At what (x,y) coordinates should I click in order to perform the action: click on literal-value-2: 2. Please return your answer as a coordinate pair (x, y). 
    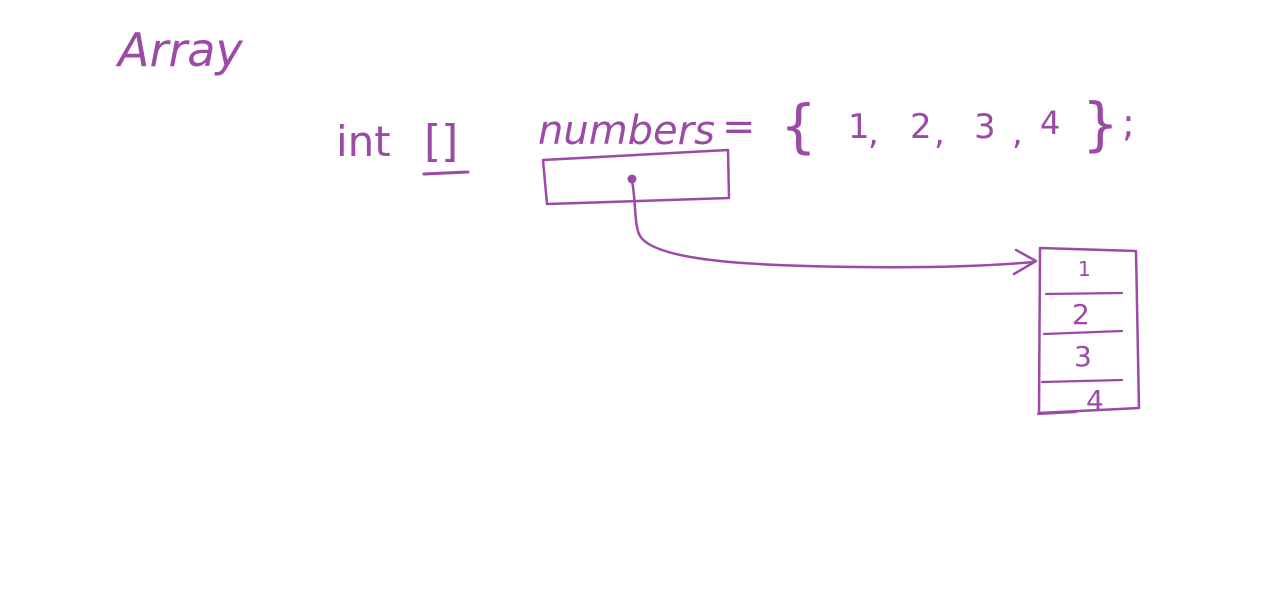
    Looking at the image, I should click on (921, 127).